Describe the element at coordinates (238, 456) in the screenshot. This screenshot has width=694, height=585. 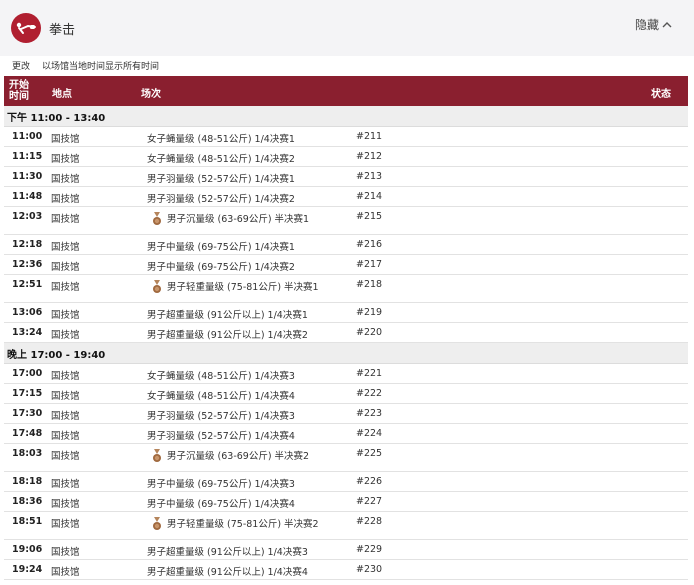
I see `event-name: 男子沉量级 (63-69公斤) 半决赛2` at that location.